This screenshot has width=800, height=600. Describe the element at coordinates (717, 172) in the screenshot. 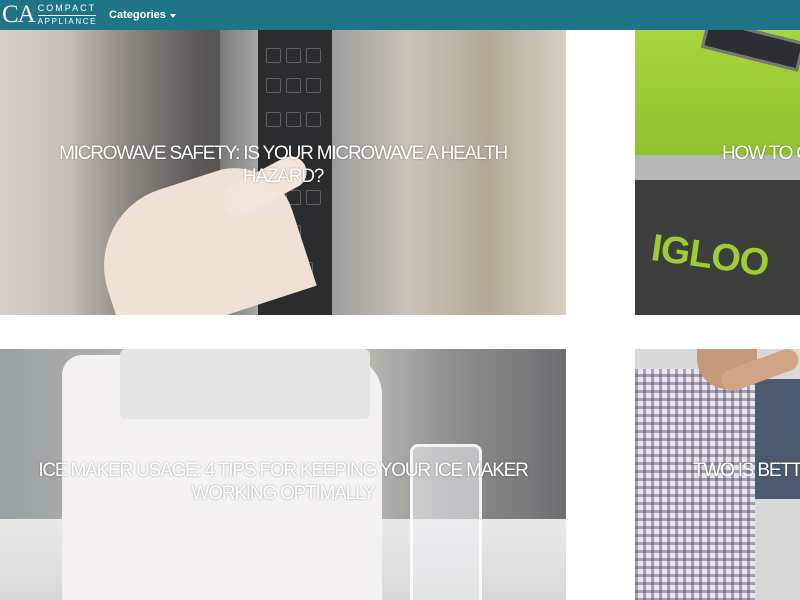

I see `article-card-cooler: IGLOO HOW TO C` at that location.